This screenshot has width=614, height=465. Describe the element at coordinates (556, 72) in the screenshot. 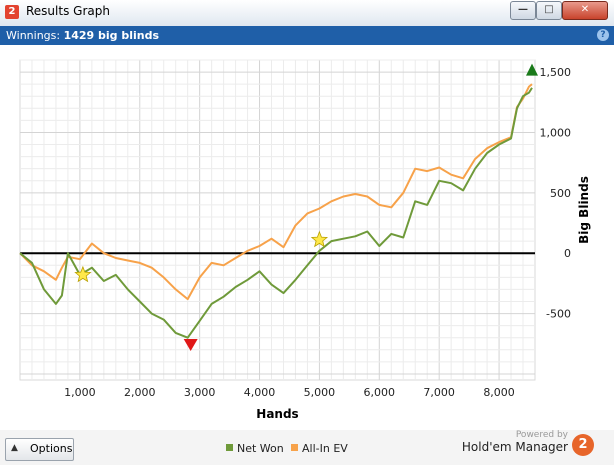

I see `y-tick-label: 1,500` at that location.